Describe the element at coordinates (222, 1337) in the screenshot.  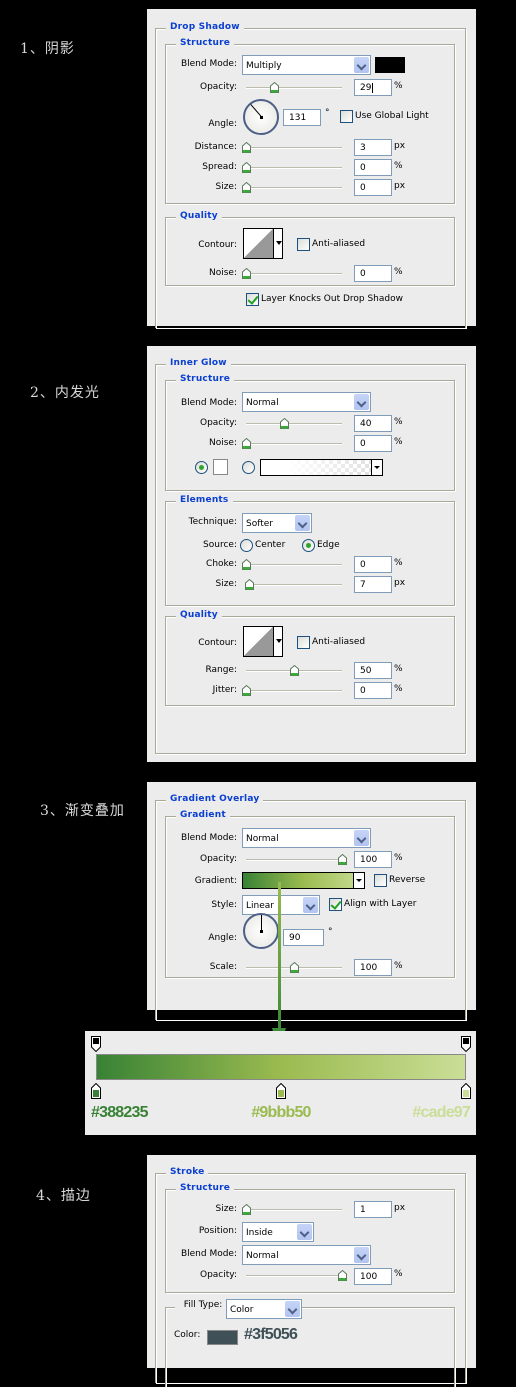
I see `stroke-color-swatch` at that location.